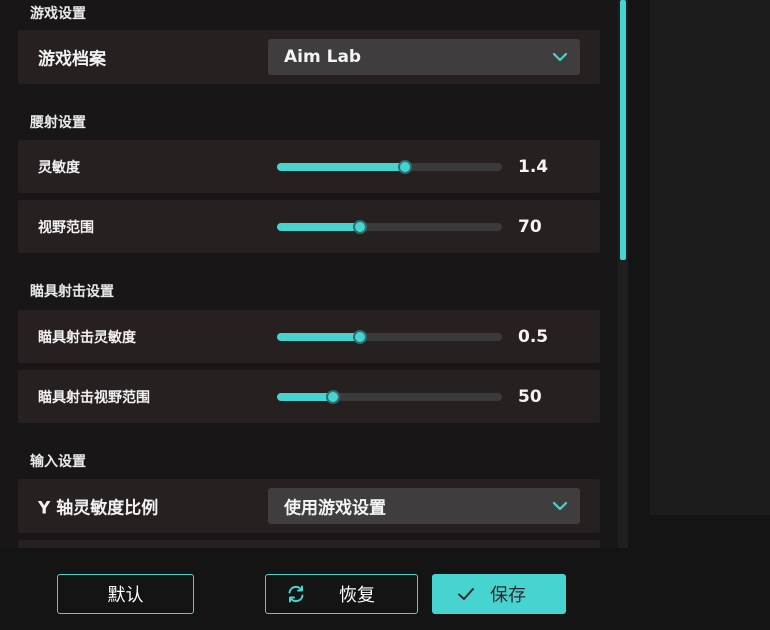 The image size is (770, 630). What do you see at coordinates (389, 226) in the screenshot?
I see `hipfire-fov-slider` at bounding box center [389, 226].